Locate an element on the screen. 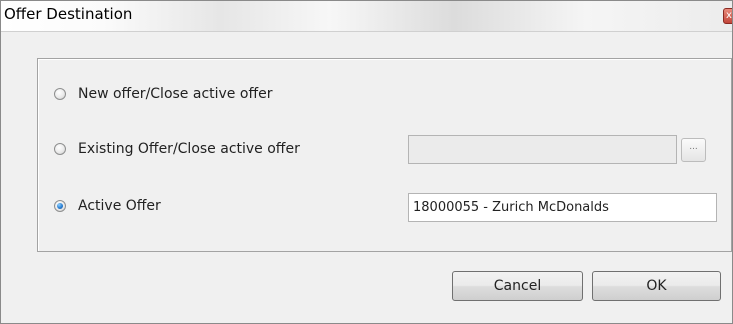 This screenshot has width=733, height=324. option-existing-offer: Existing Offer/Close active offer is located at coordinates (177, 149).